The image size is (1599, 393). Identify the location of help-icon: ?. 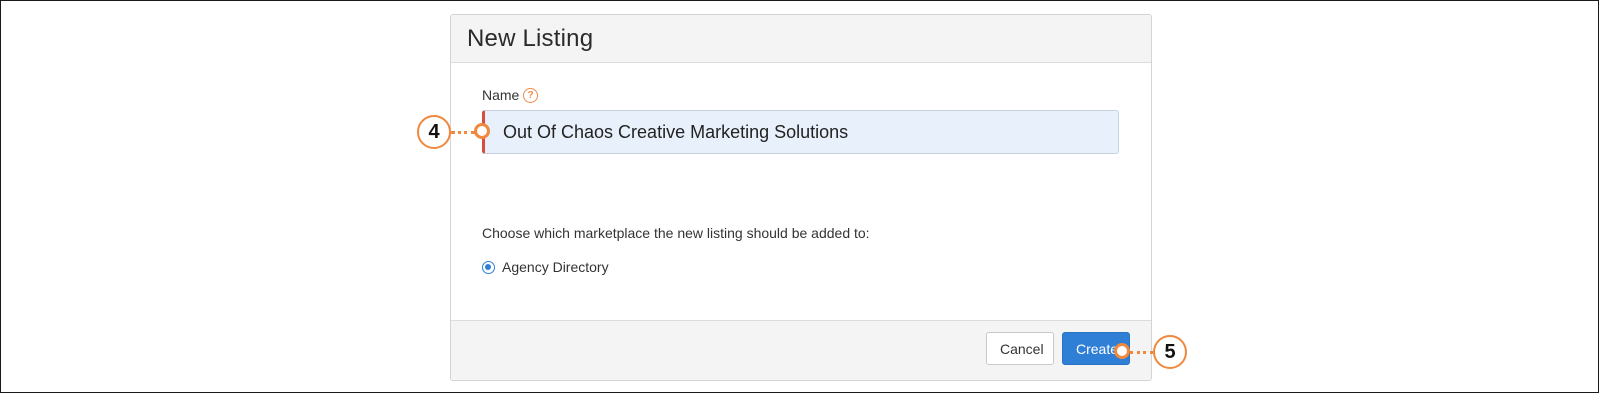
(530, 95).